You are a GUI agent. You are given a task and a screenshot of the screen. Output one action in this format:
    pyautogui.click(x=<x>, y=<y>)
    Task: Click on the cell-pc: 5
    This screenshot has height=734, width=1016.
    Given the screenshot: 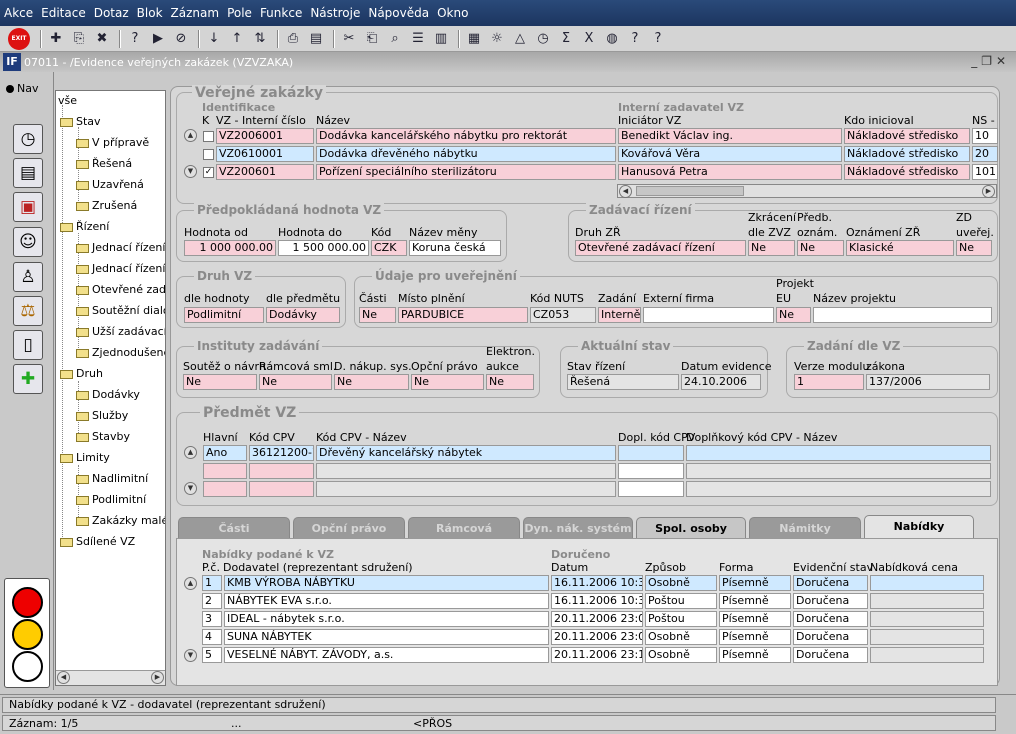 What is the action you would take?
    pyautogui.click(x=212, y=655)
    